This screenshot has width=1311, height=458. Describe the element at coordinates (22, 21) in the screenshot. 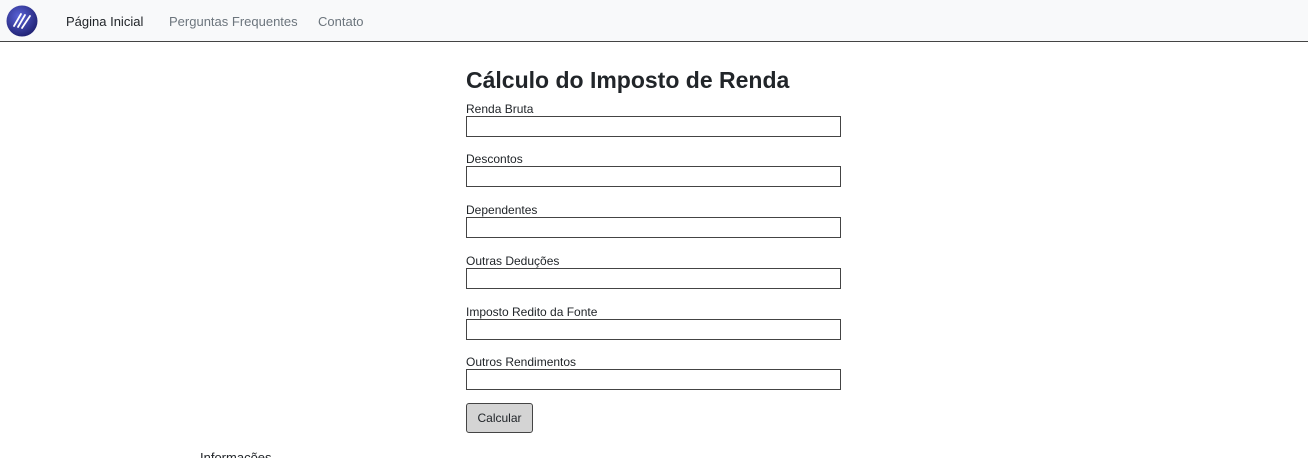

I see `brand-logo-icon` at that location.